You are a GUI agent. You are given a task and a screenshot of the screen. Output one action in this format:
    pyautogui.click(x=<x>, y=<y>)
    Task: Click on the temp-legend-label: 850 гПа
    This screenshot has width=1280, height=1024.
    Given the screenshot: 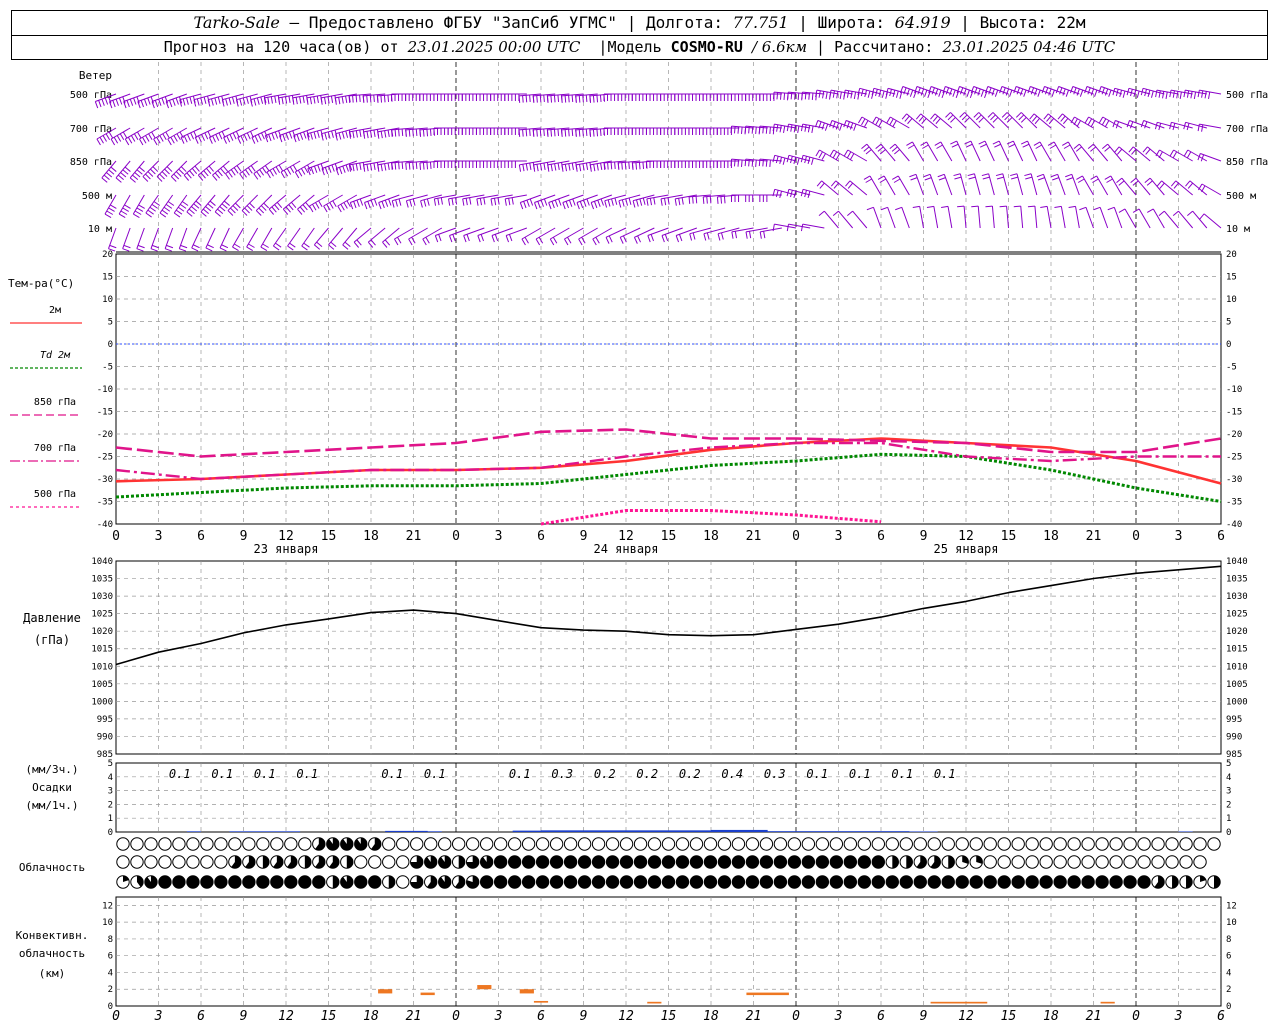 What is the action you would take?
    pyautogui.click(x=55, y=402)
    